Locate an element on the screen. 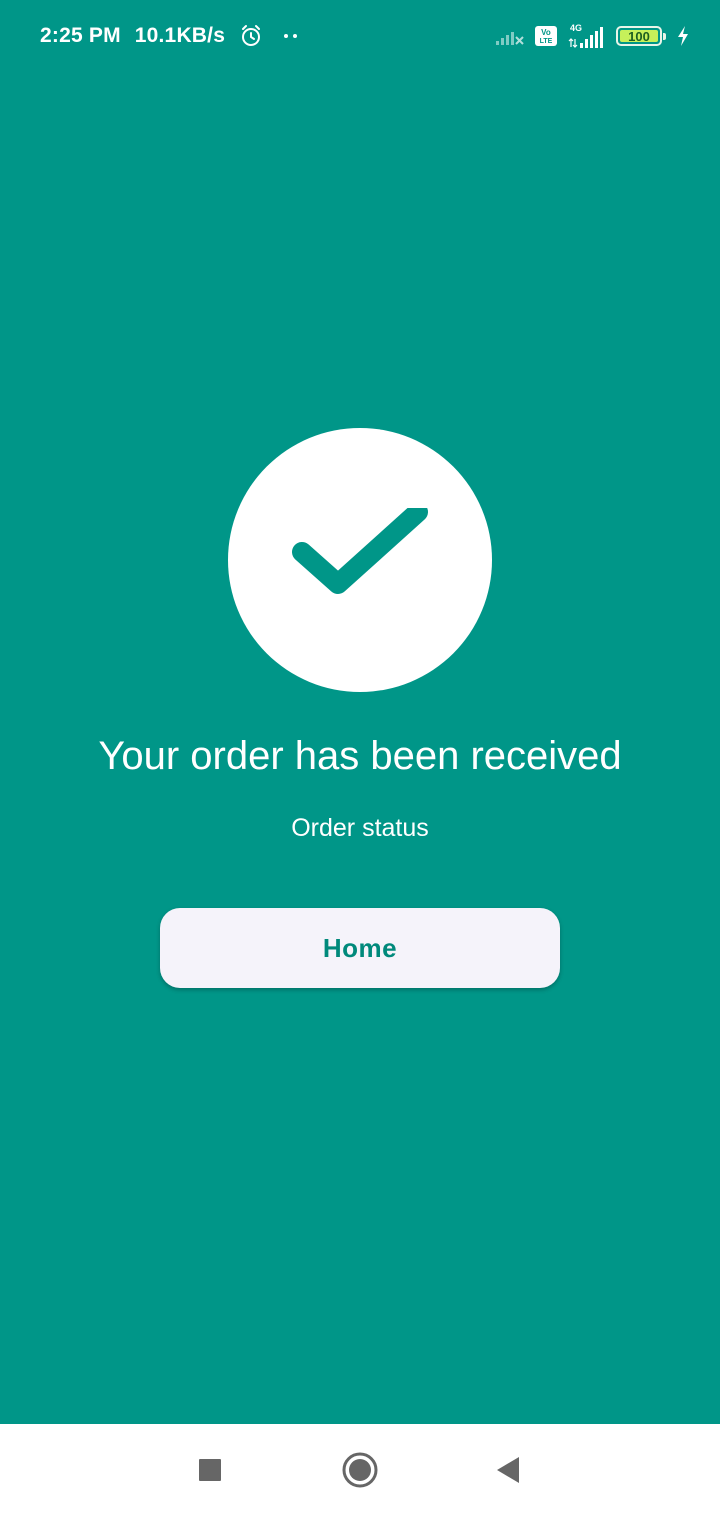 The width and height of the screenshot is (720, 1520). volte-icon: Vo LTE is located at coordinates (546, 36).